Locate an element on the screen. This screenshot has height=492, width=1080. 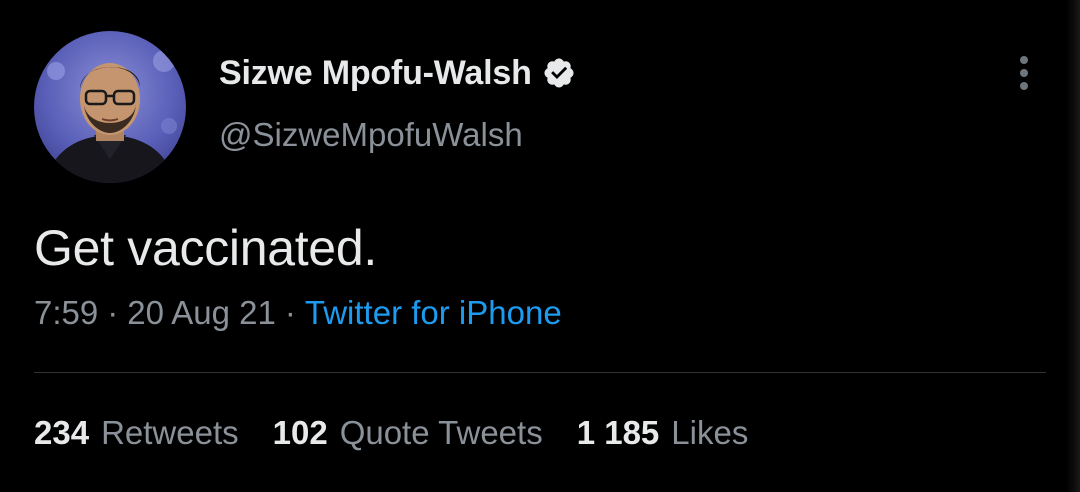
scroll-edge is located at coordinates (1073, 246).